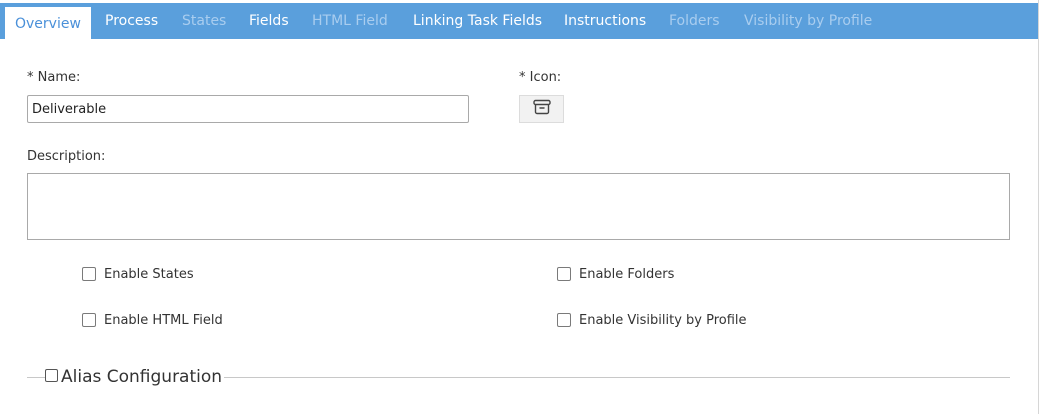  Describe the element at coordinates (163, 320) in the screenshot. I see `enable-html-field-label: Enable HTML Field` at that location.